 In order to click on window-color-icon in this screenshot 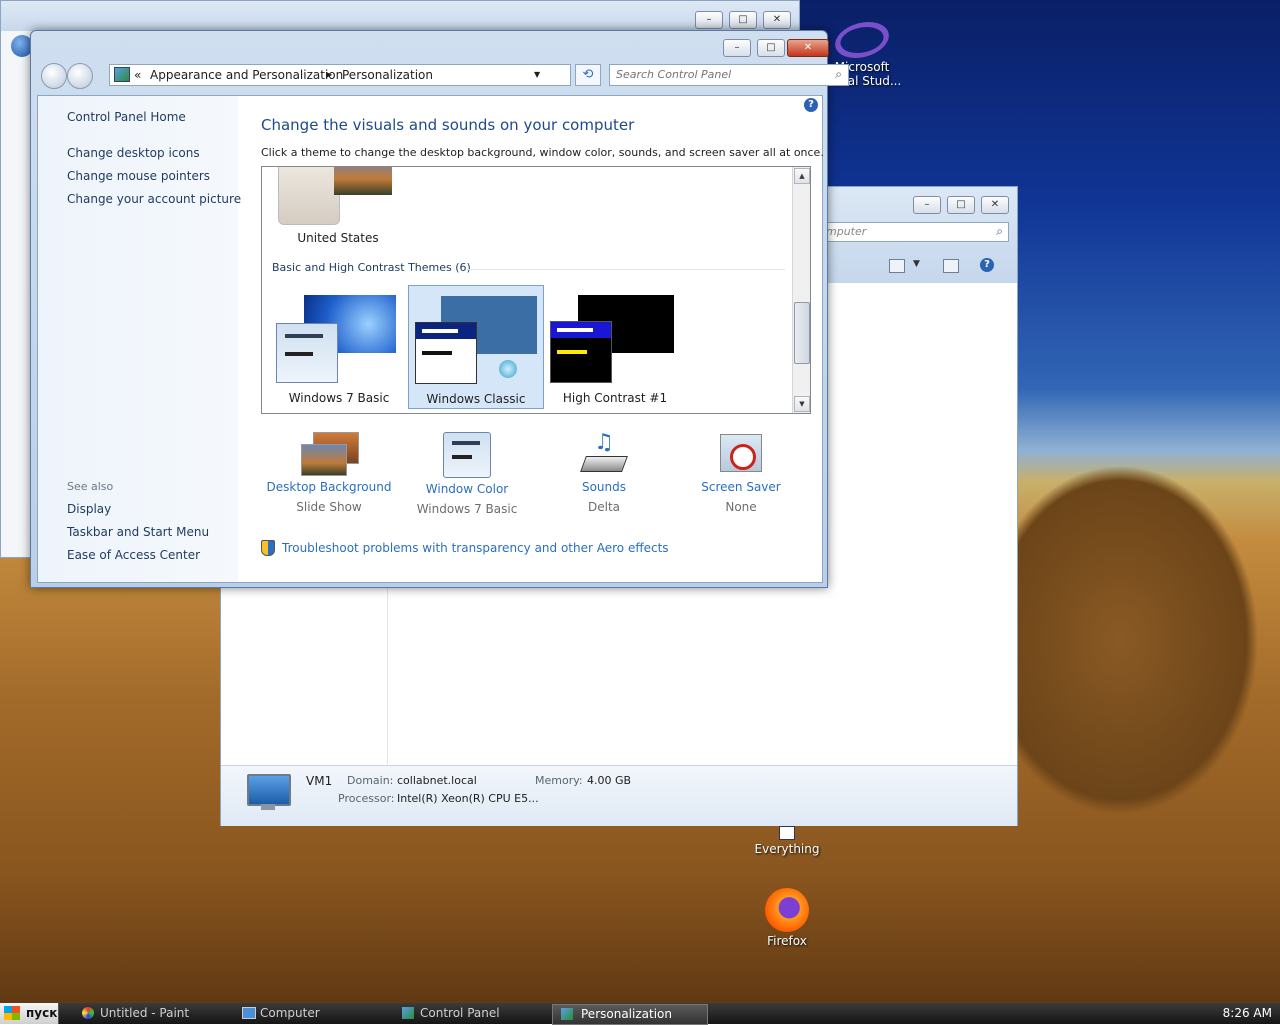, I will do `click(467, 455)`.